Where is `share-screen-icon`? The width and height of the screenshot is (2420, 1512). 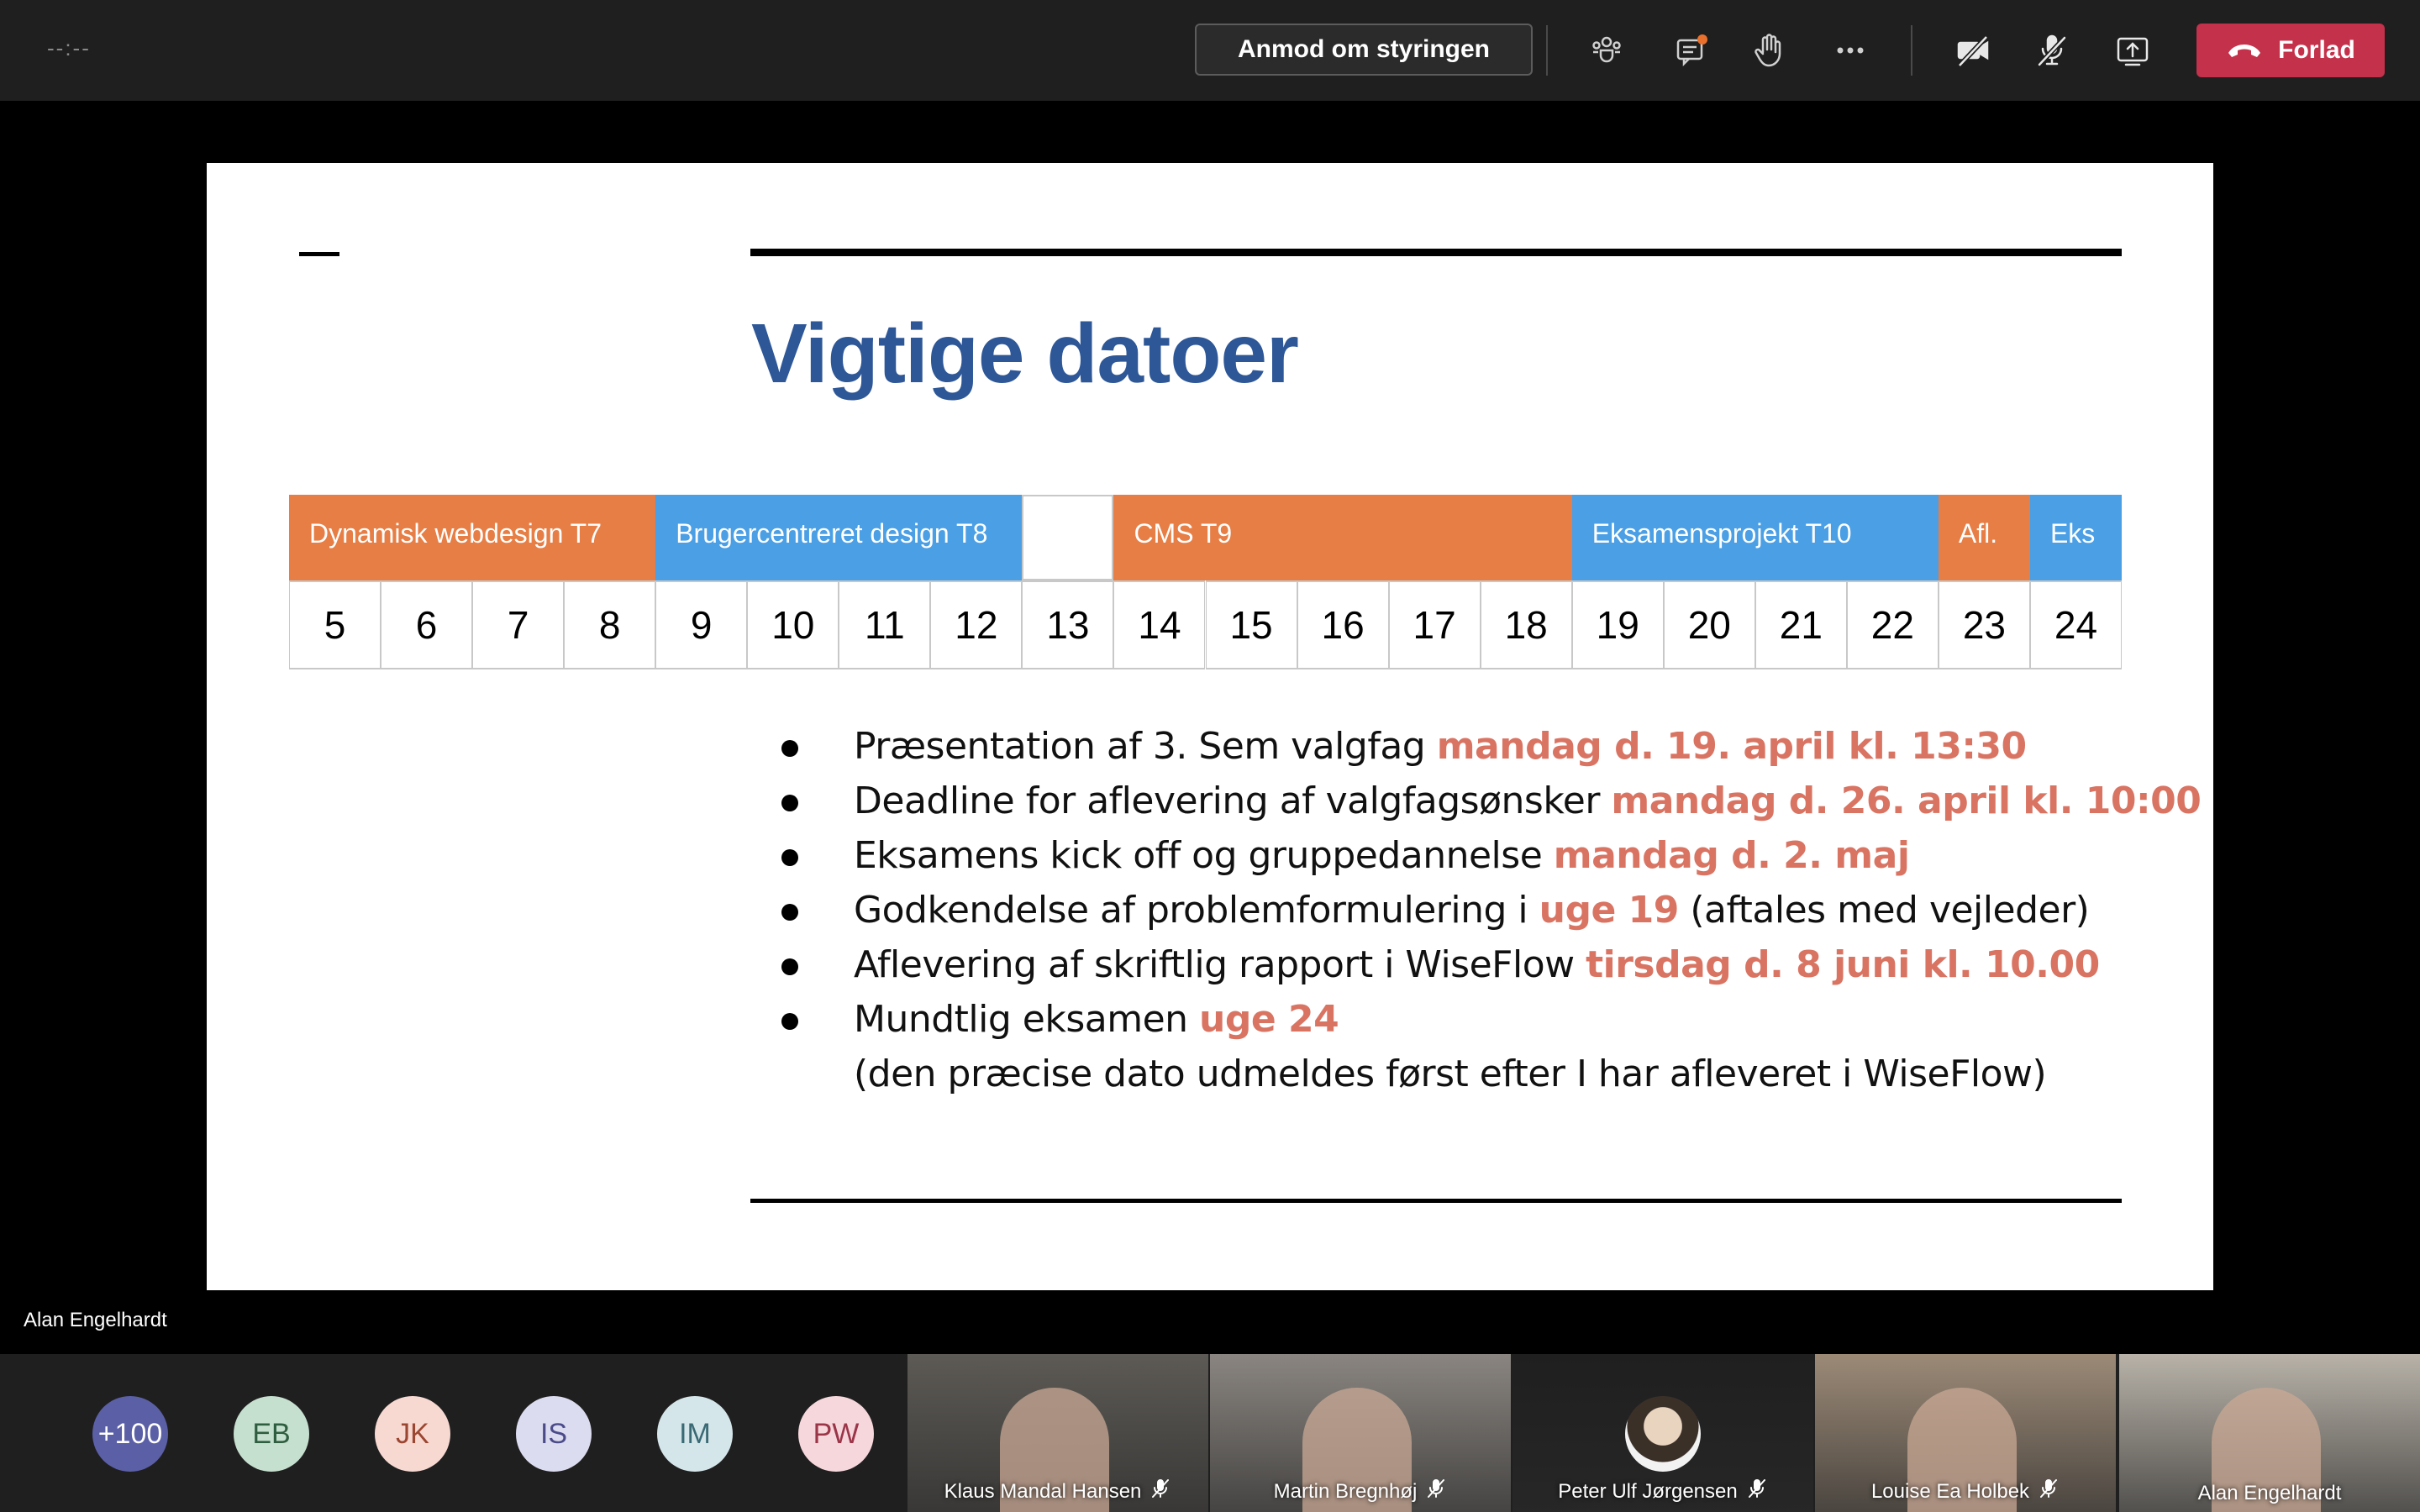 share-screen-icon is located at coordinates (2132, 50).